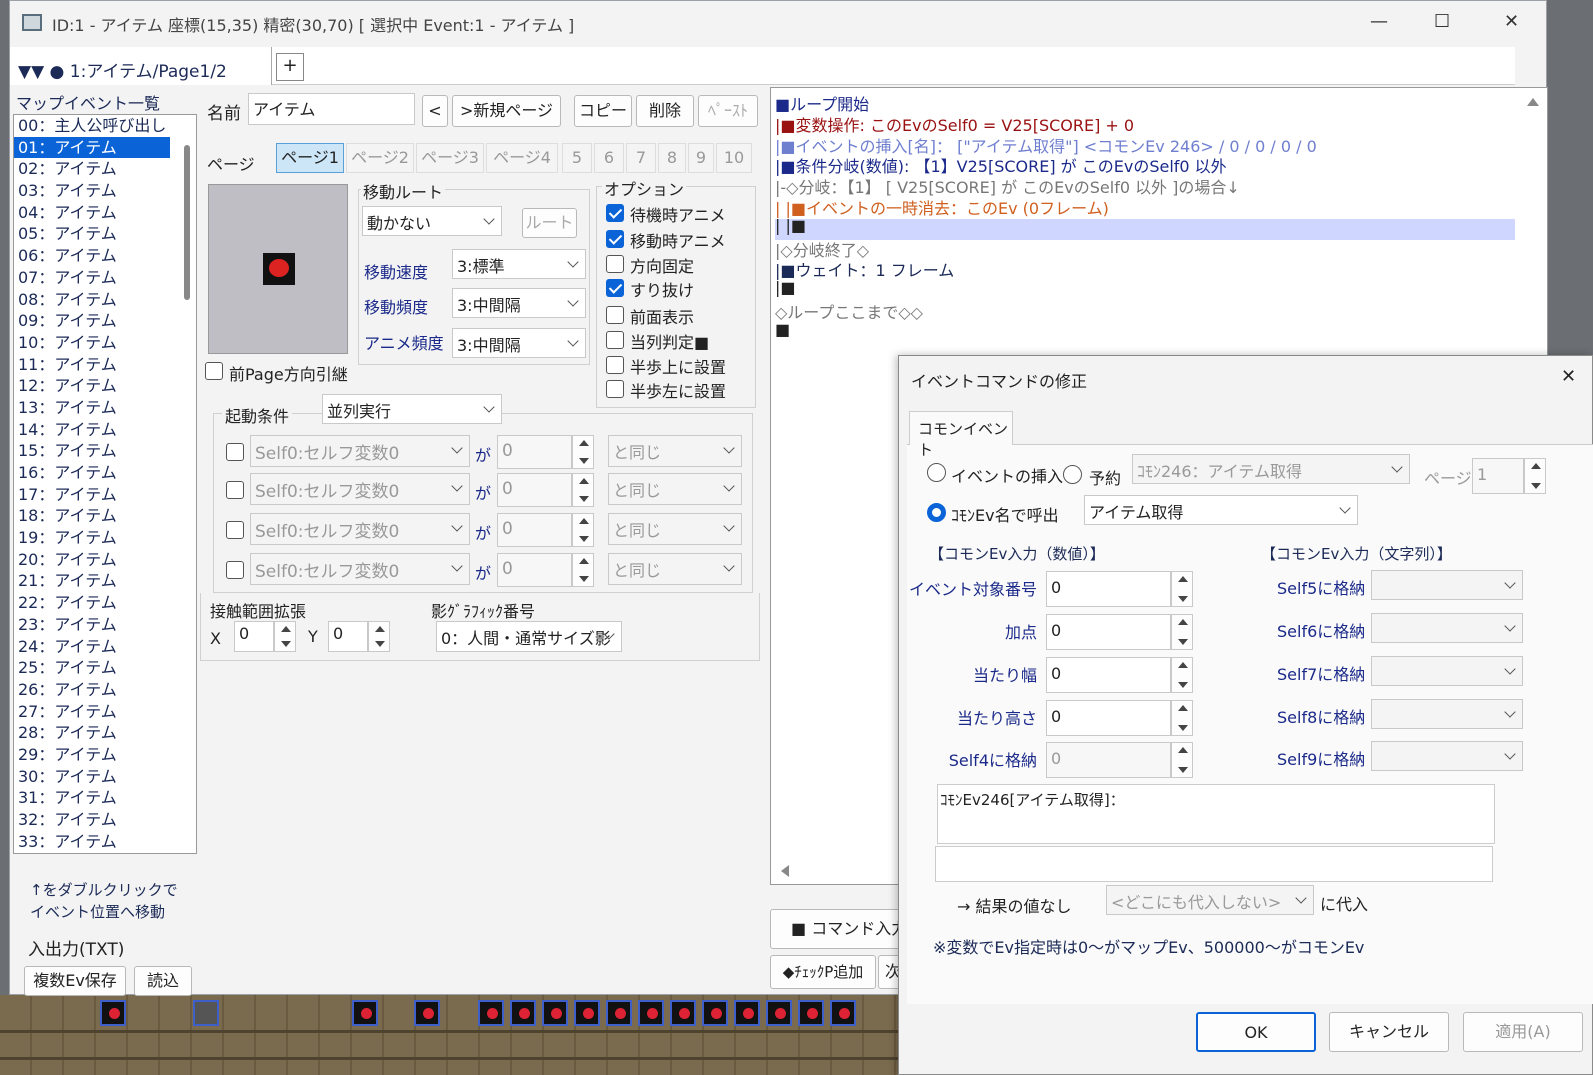 The width and height of the screenshot is (1593, 1075). I want to click on move-speed-select: 3:標準, so click(519, 264).